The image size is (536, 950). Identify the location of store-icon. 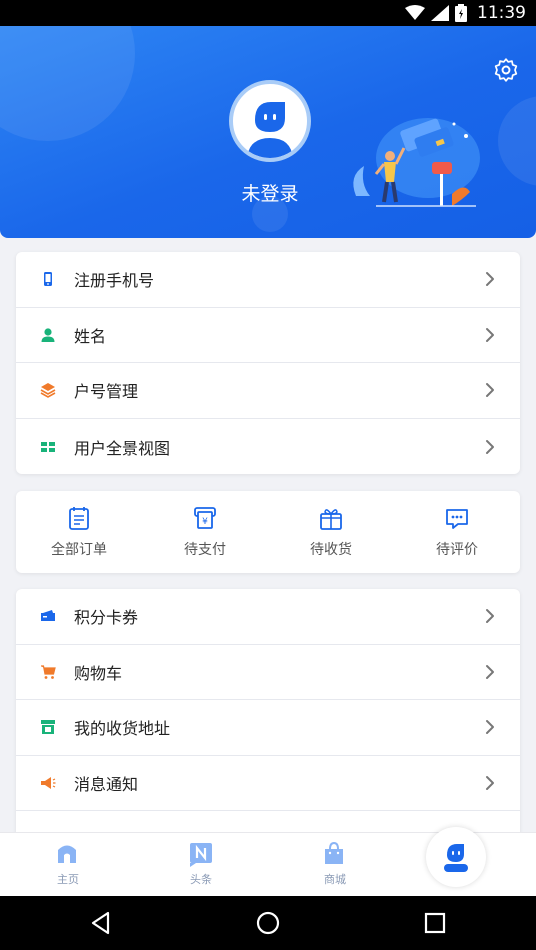
(48, 727).